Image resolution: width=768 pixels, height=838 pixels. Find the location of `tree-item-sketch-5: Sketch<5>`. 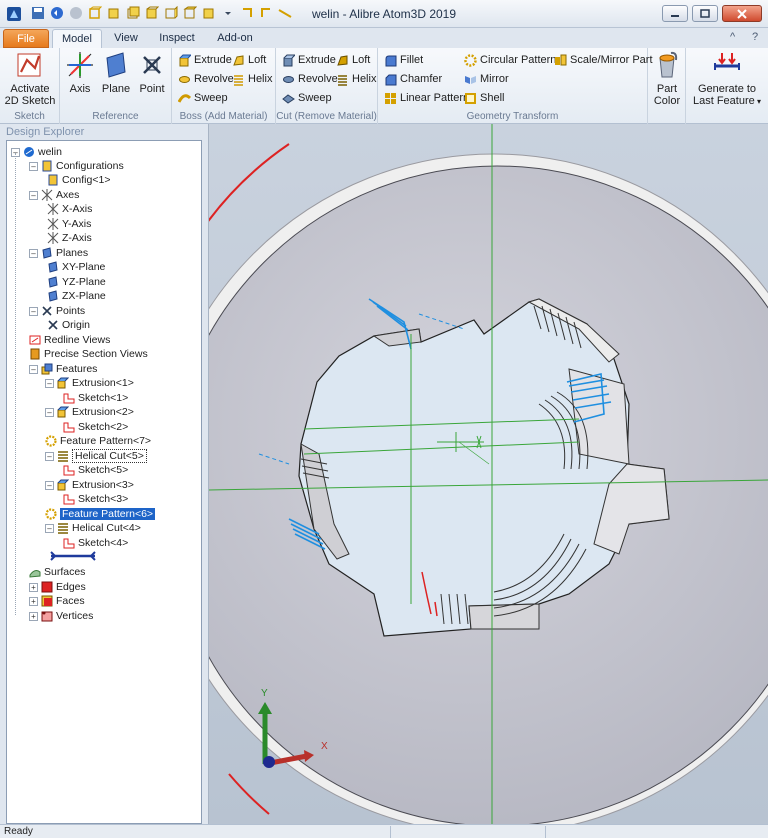

tree-item-sketch-5: Sketch<5> is located at coordinates (95, 470).